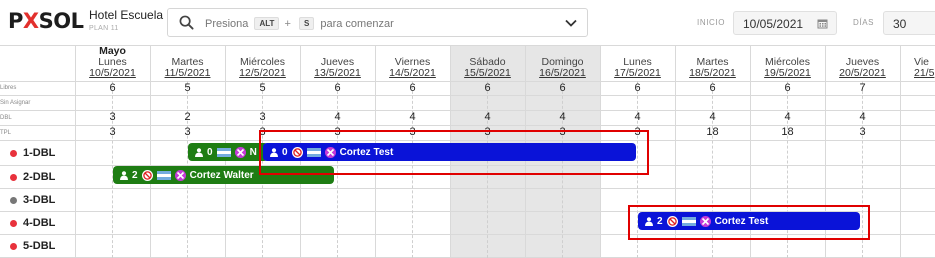  I want to click on inicio-label: INICIO, so click(711, 22).